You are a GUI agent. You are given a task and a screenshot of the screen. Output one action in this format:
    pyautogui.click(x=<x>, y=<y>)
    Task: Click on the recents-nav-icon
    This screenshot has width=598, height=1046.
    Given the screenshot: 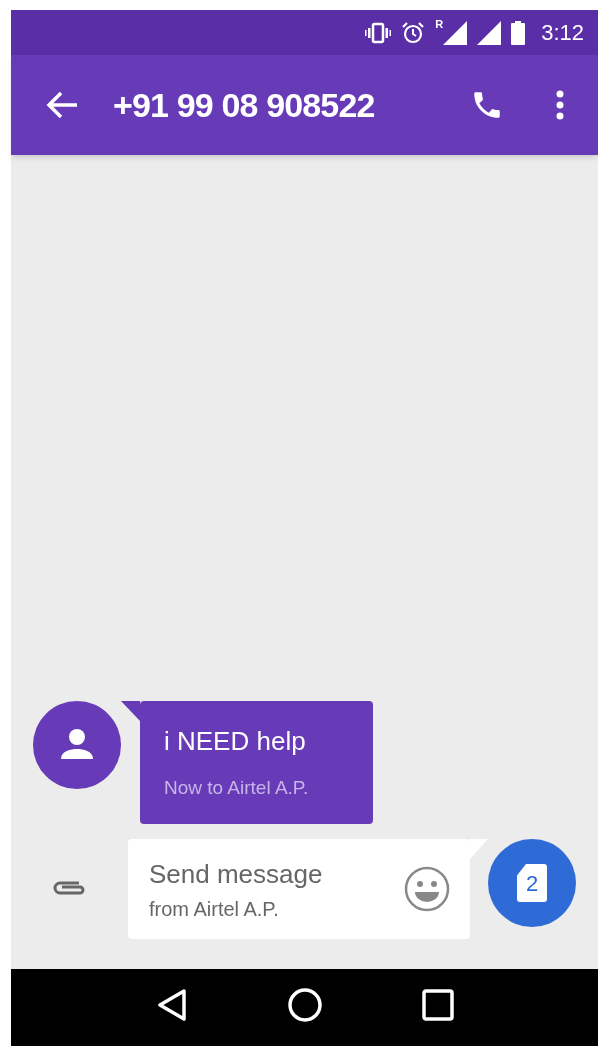 What is the action you would take?
    pyautogui.click(x=437, y=1004)
    